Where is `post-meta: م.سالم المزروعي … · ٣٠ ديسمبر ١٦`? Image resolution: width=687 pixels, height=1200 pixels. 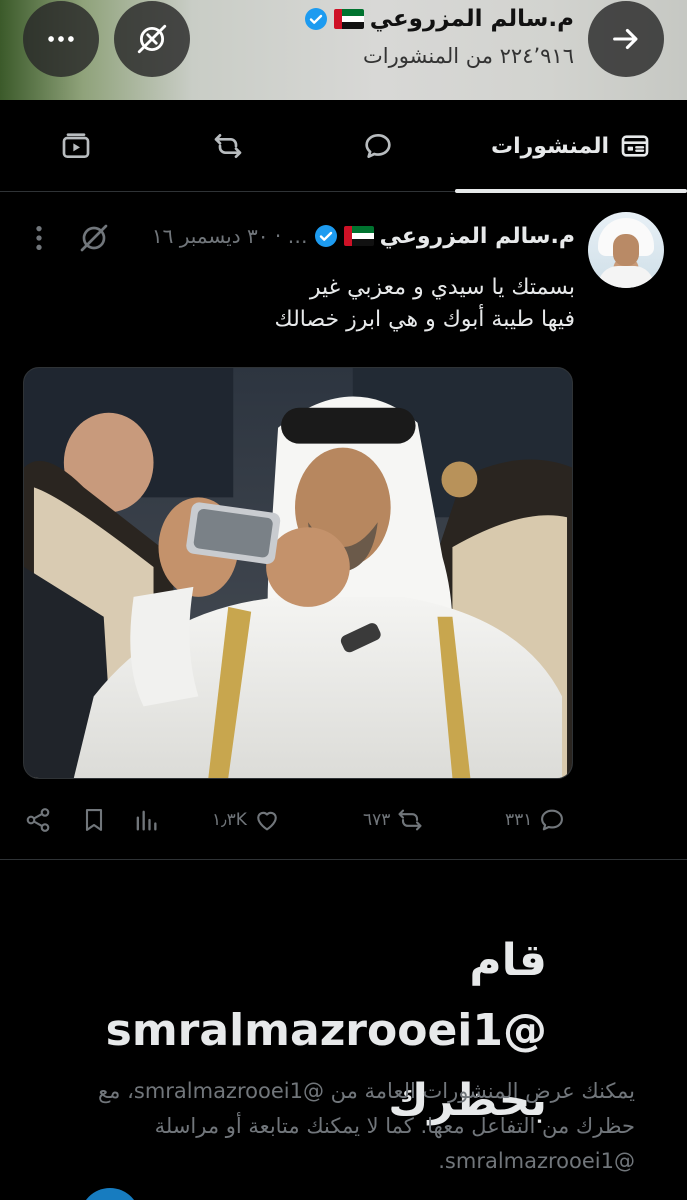 post-meta: م.سالم المزروعي … · ٣٠ ديسمبر ١٦ is located at coordinates (363, 236).